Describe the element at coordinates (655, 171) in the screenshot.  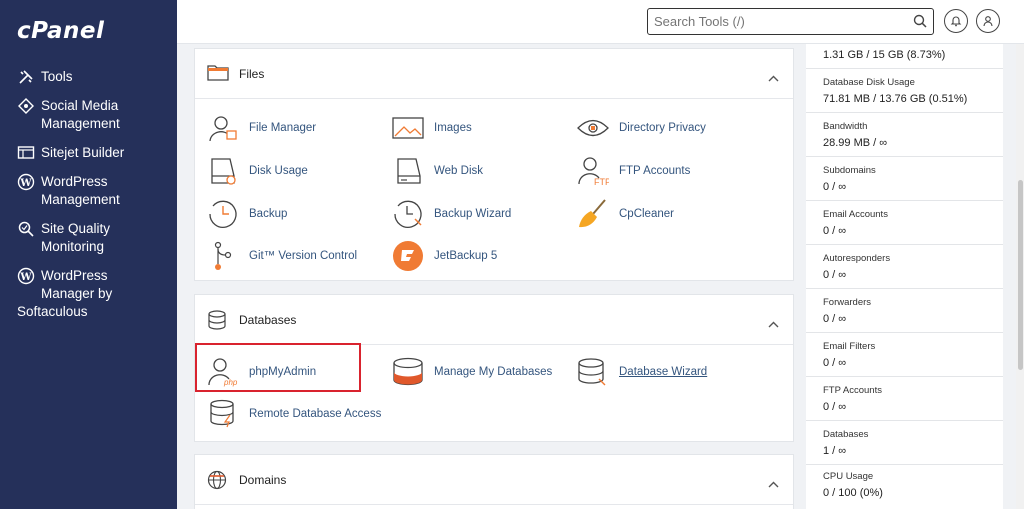
I see `tool-label: FTP Accounts` at that location.